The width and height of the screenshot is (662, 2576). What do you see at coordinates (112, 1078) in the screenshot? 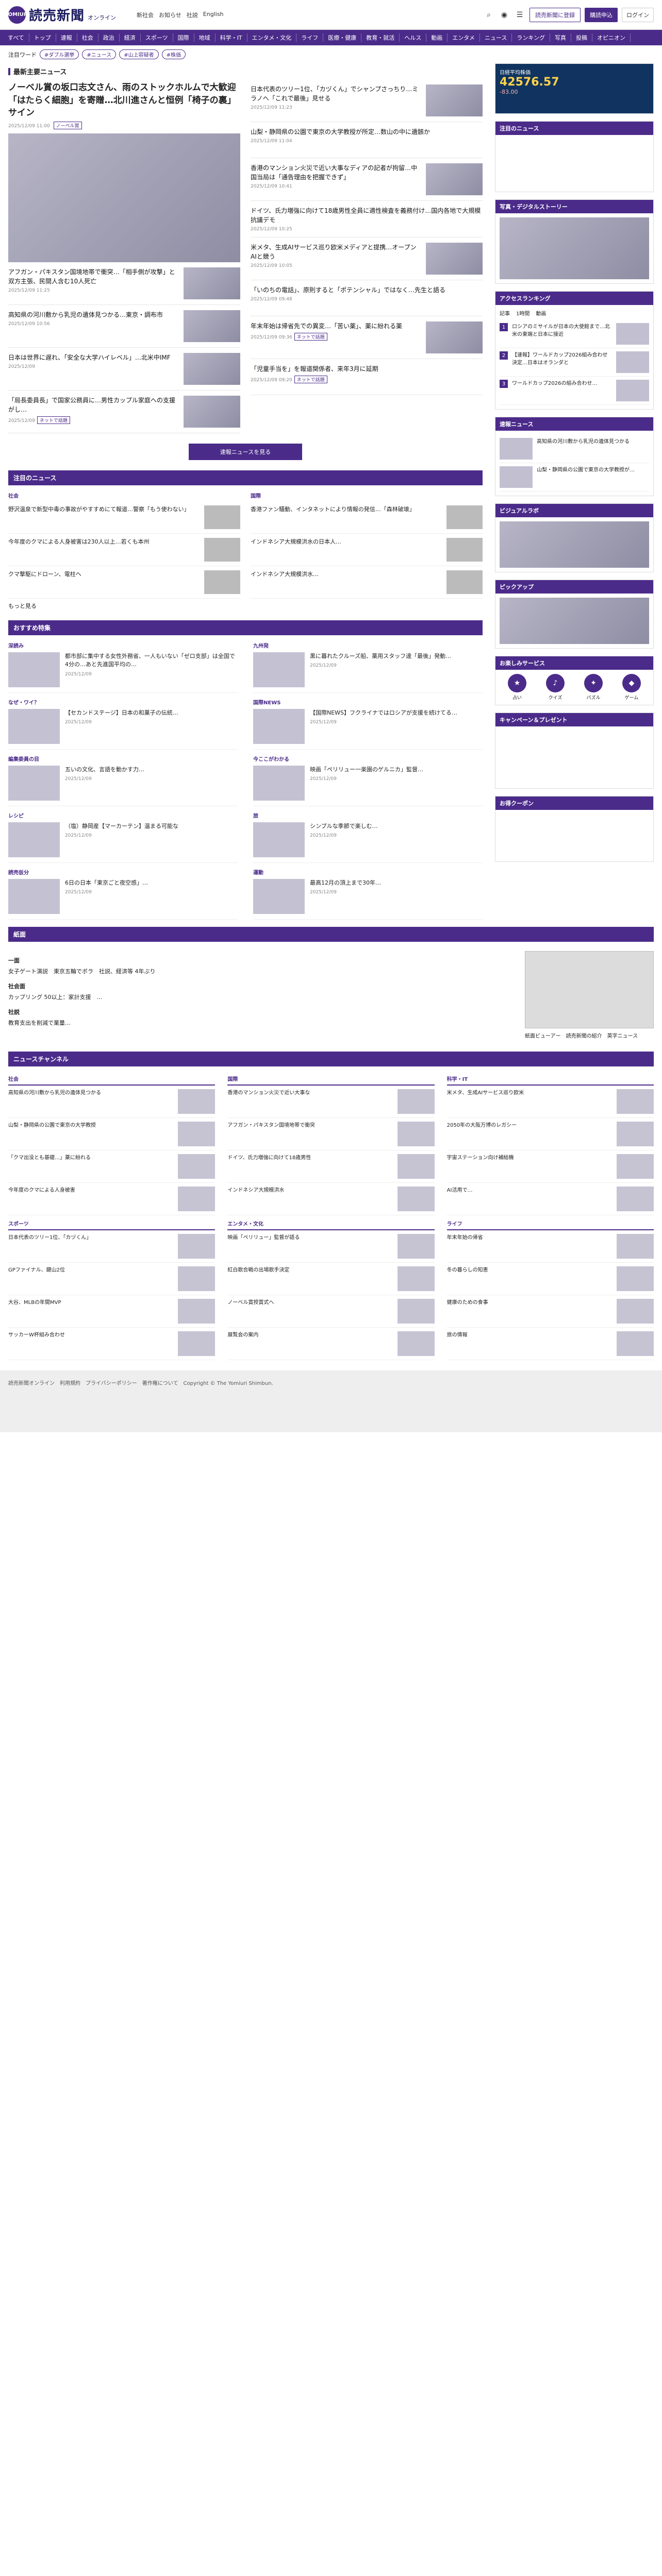
I see `channel-label: 社会` at bounding box center [112, 1078].